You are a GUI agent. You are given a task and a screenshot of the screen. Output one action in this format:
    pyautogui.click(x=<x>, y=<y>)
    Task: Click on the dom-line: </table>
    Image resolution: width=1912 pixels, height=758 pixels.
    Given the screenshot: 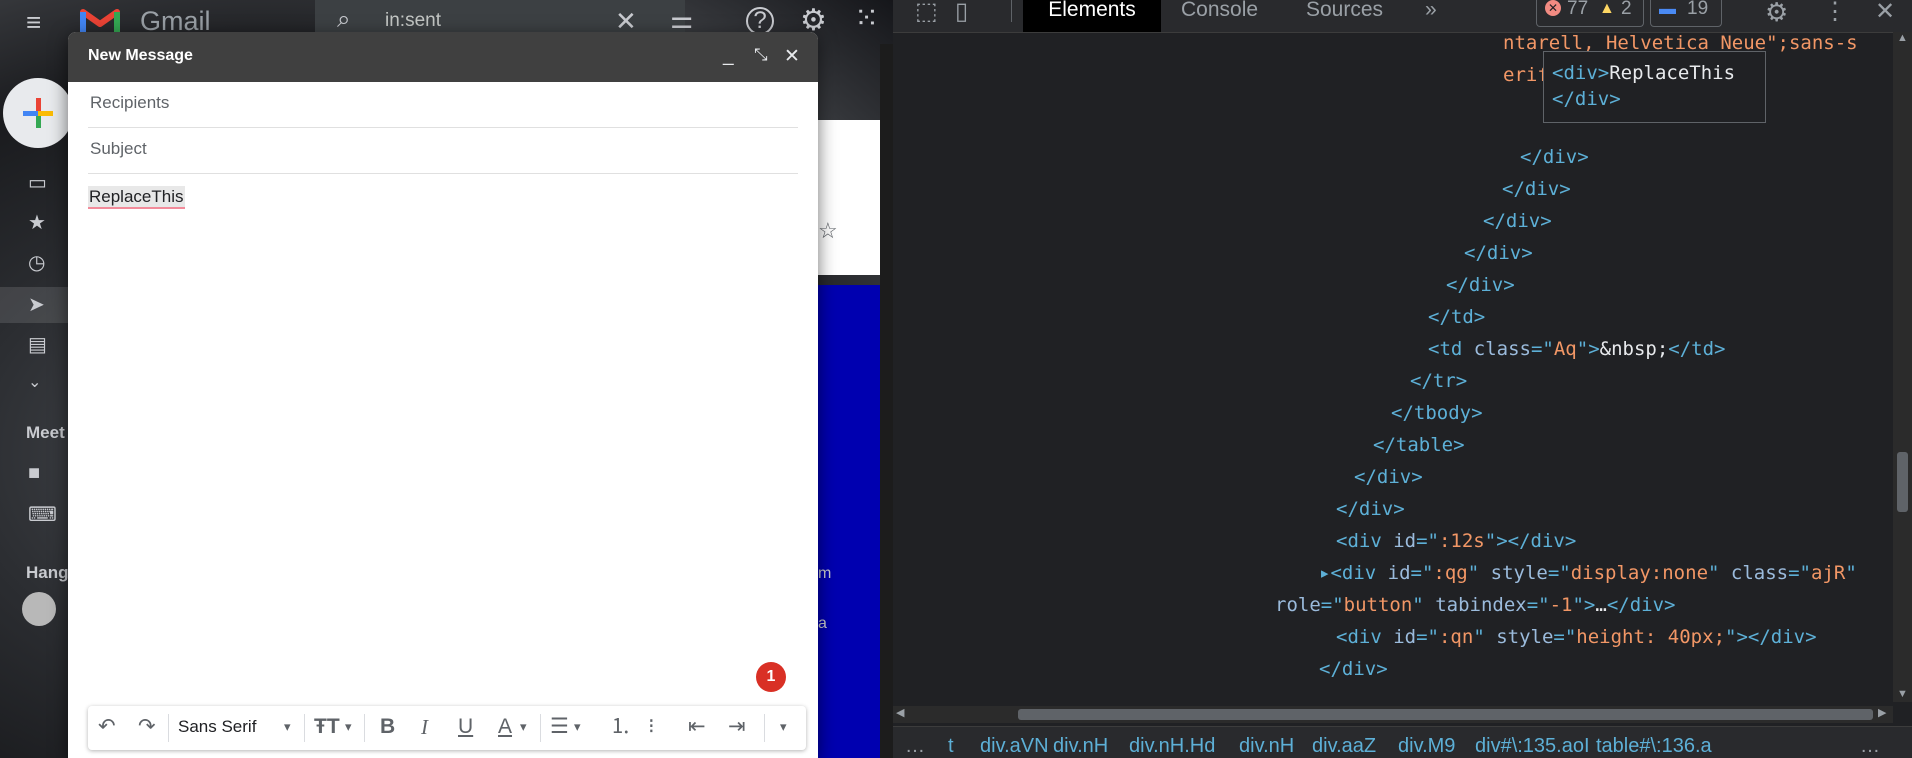 What is the action you would take?
    pyautogui.click(x=1419, y=445)
    